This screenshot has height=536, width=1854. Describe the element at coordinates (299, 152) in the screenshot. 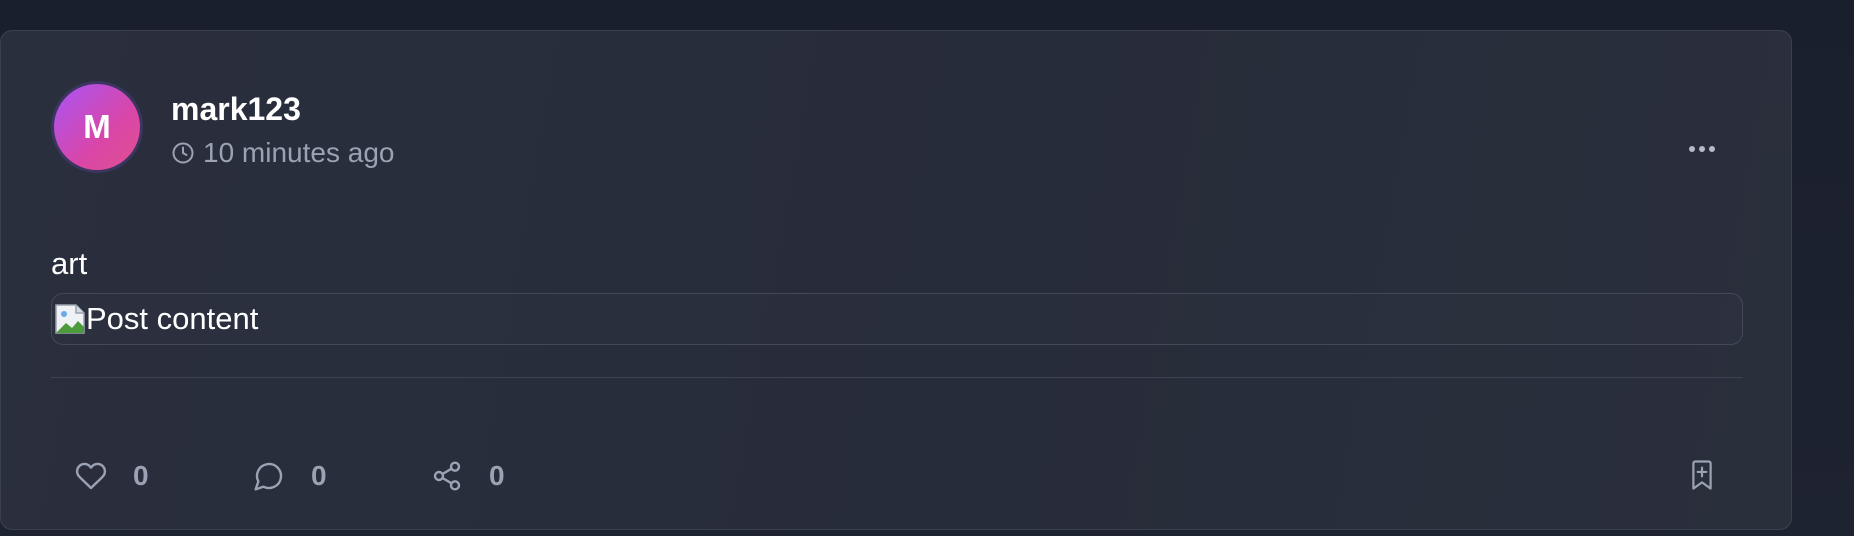

I see `post-timestamp: 10 minutes ago` at that location.